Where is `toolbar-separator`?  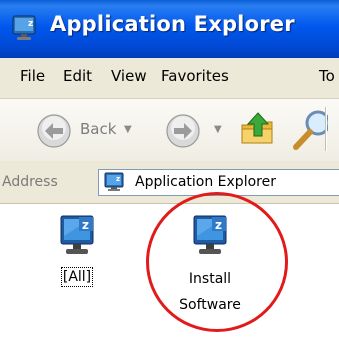 toolbar-separator is located at coordinates (325, 129).